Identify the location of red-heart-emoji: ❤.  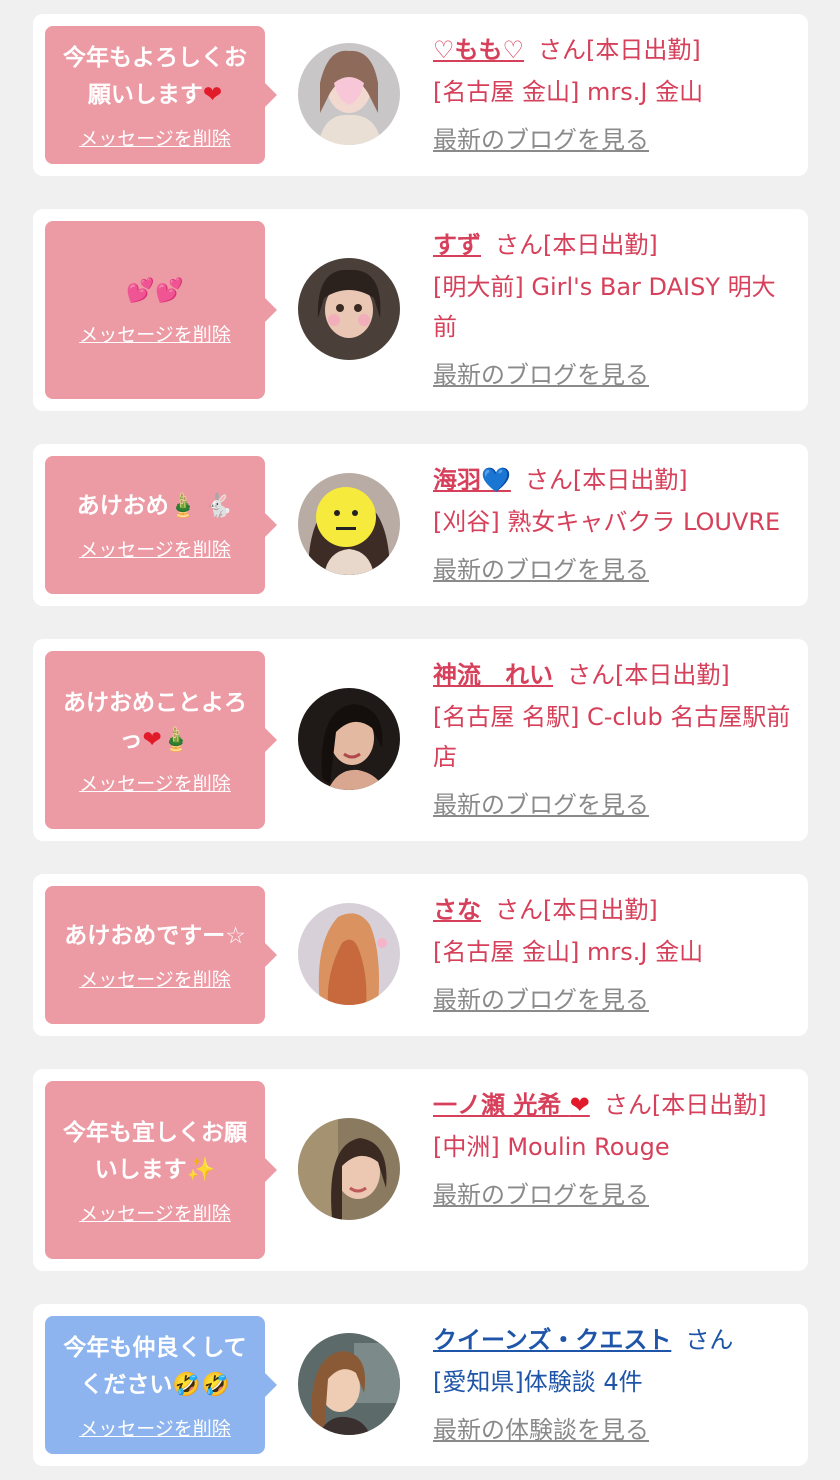
(579, 1105).